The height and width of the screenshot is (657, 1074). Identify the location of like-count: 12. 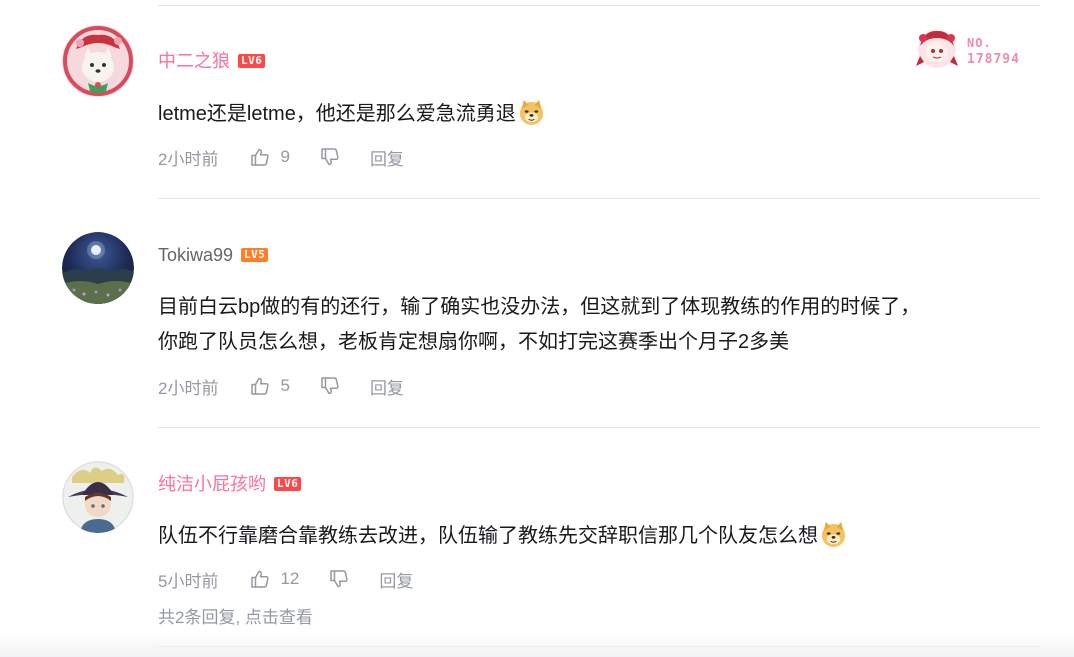
(290, 578).